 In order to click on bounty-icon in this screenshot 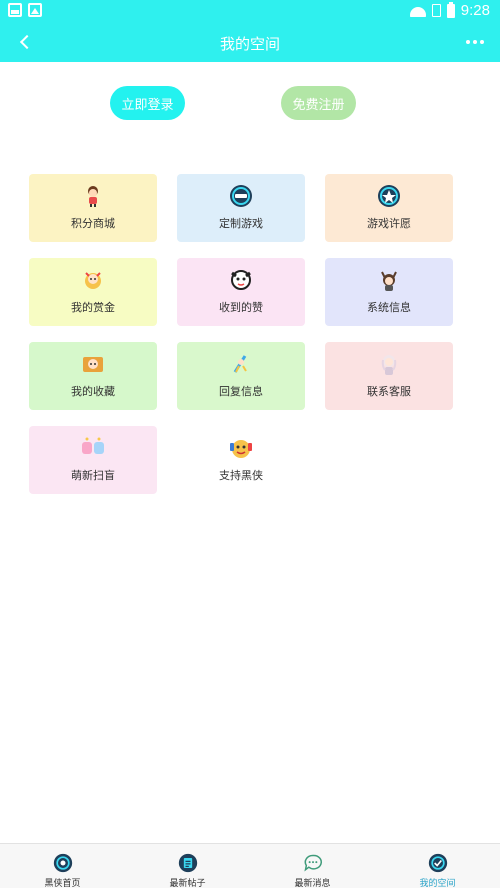, I will do `click(93, 280)`.